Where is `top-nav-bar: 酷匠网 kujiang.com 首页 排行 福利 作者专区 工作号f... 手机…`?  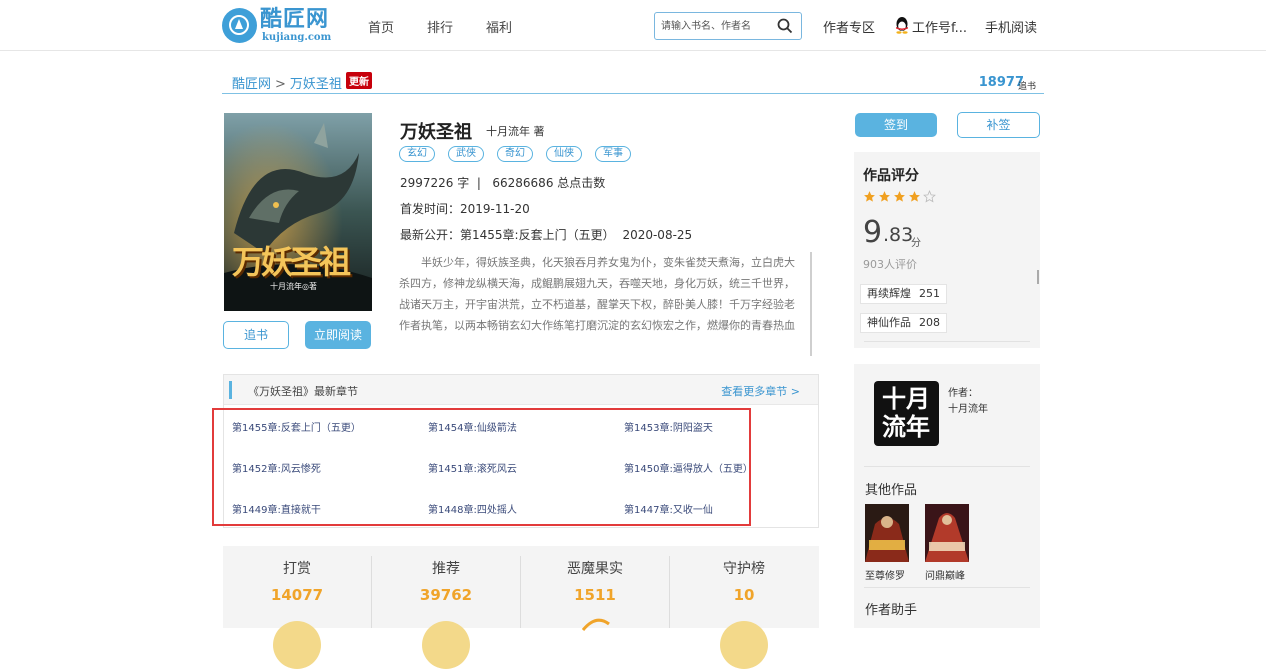 top-nav-bar: 酷匠网 kujiang.com 首页 排行 福利 作者专区 工作号f... 手机… is located at coordinates (633, 25).